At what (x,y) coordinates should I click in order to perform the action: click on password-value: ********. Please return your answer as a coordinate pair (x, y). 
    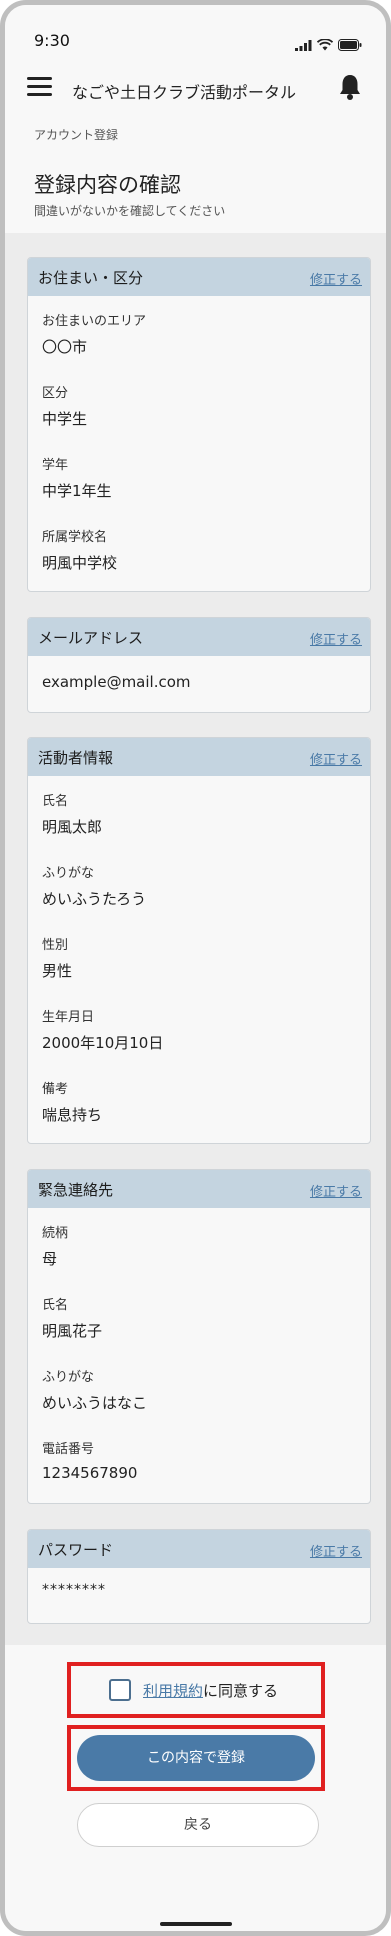
    Looking at the image, I should click on (74, 1590).